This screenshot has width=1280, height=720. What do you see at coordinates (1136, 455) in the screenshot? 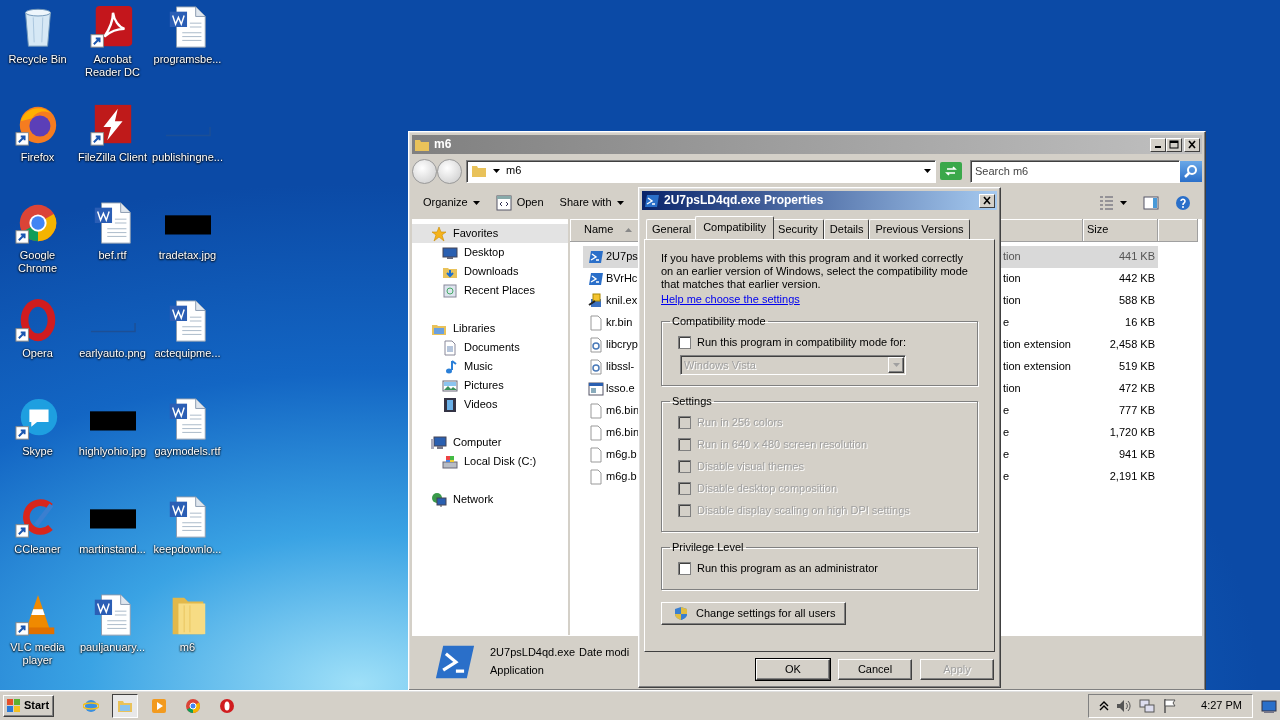
I see `file-size: 941 KB` at bounding box center [1136, 455].